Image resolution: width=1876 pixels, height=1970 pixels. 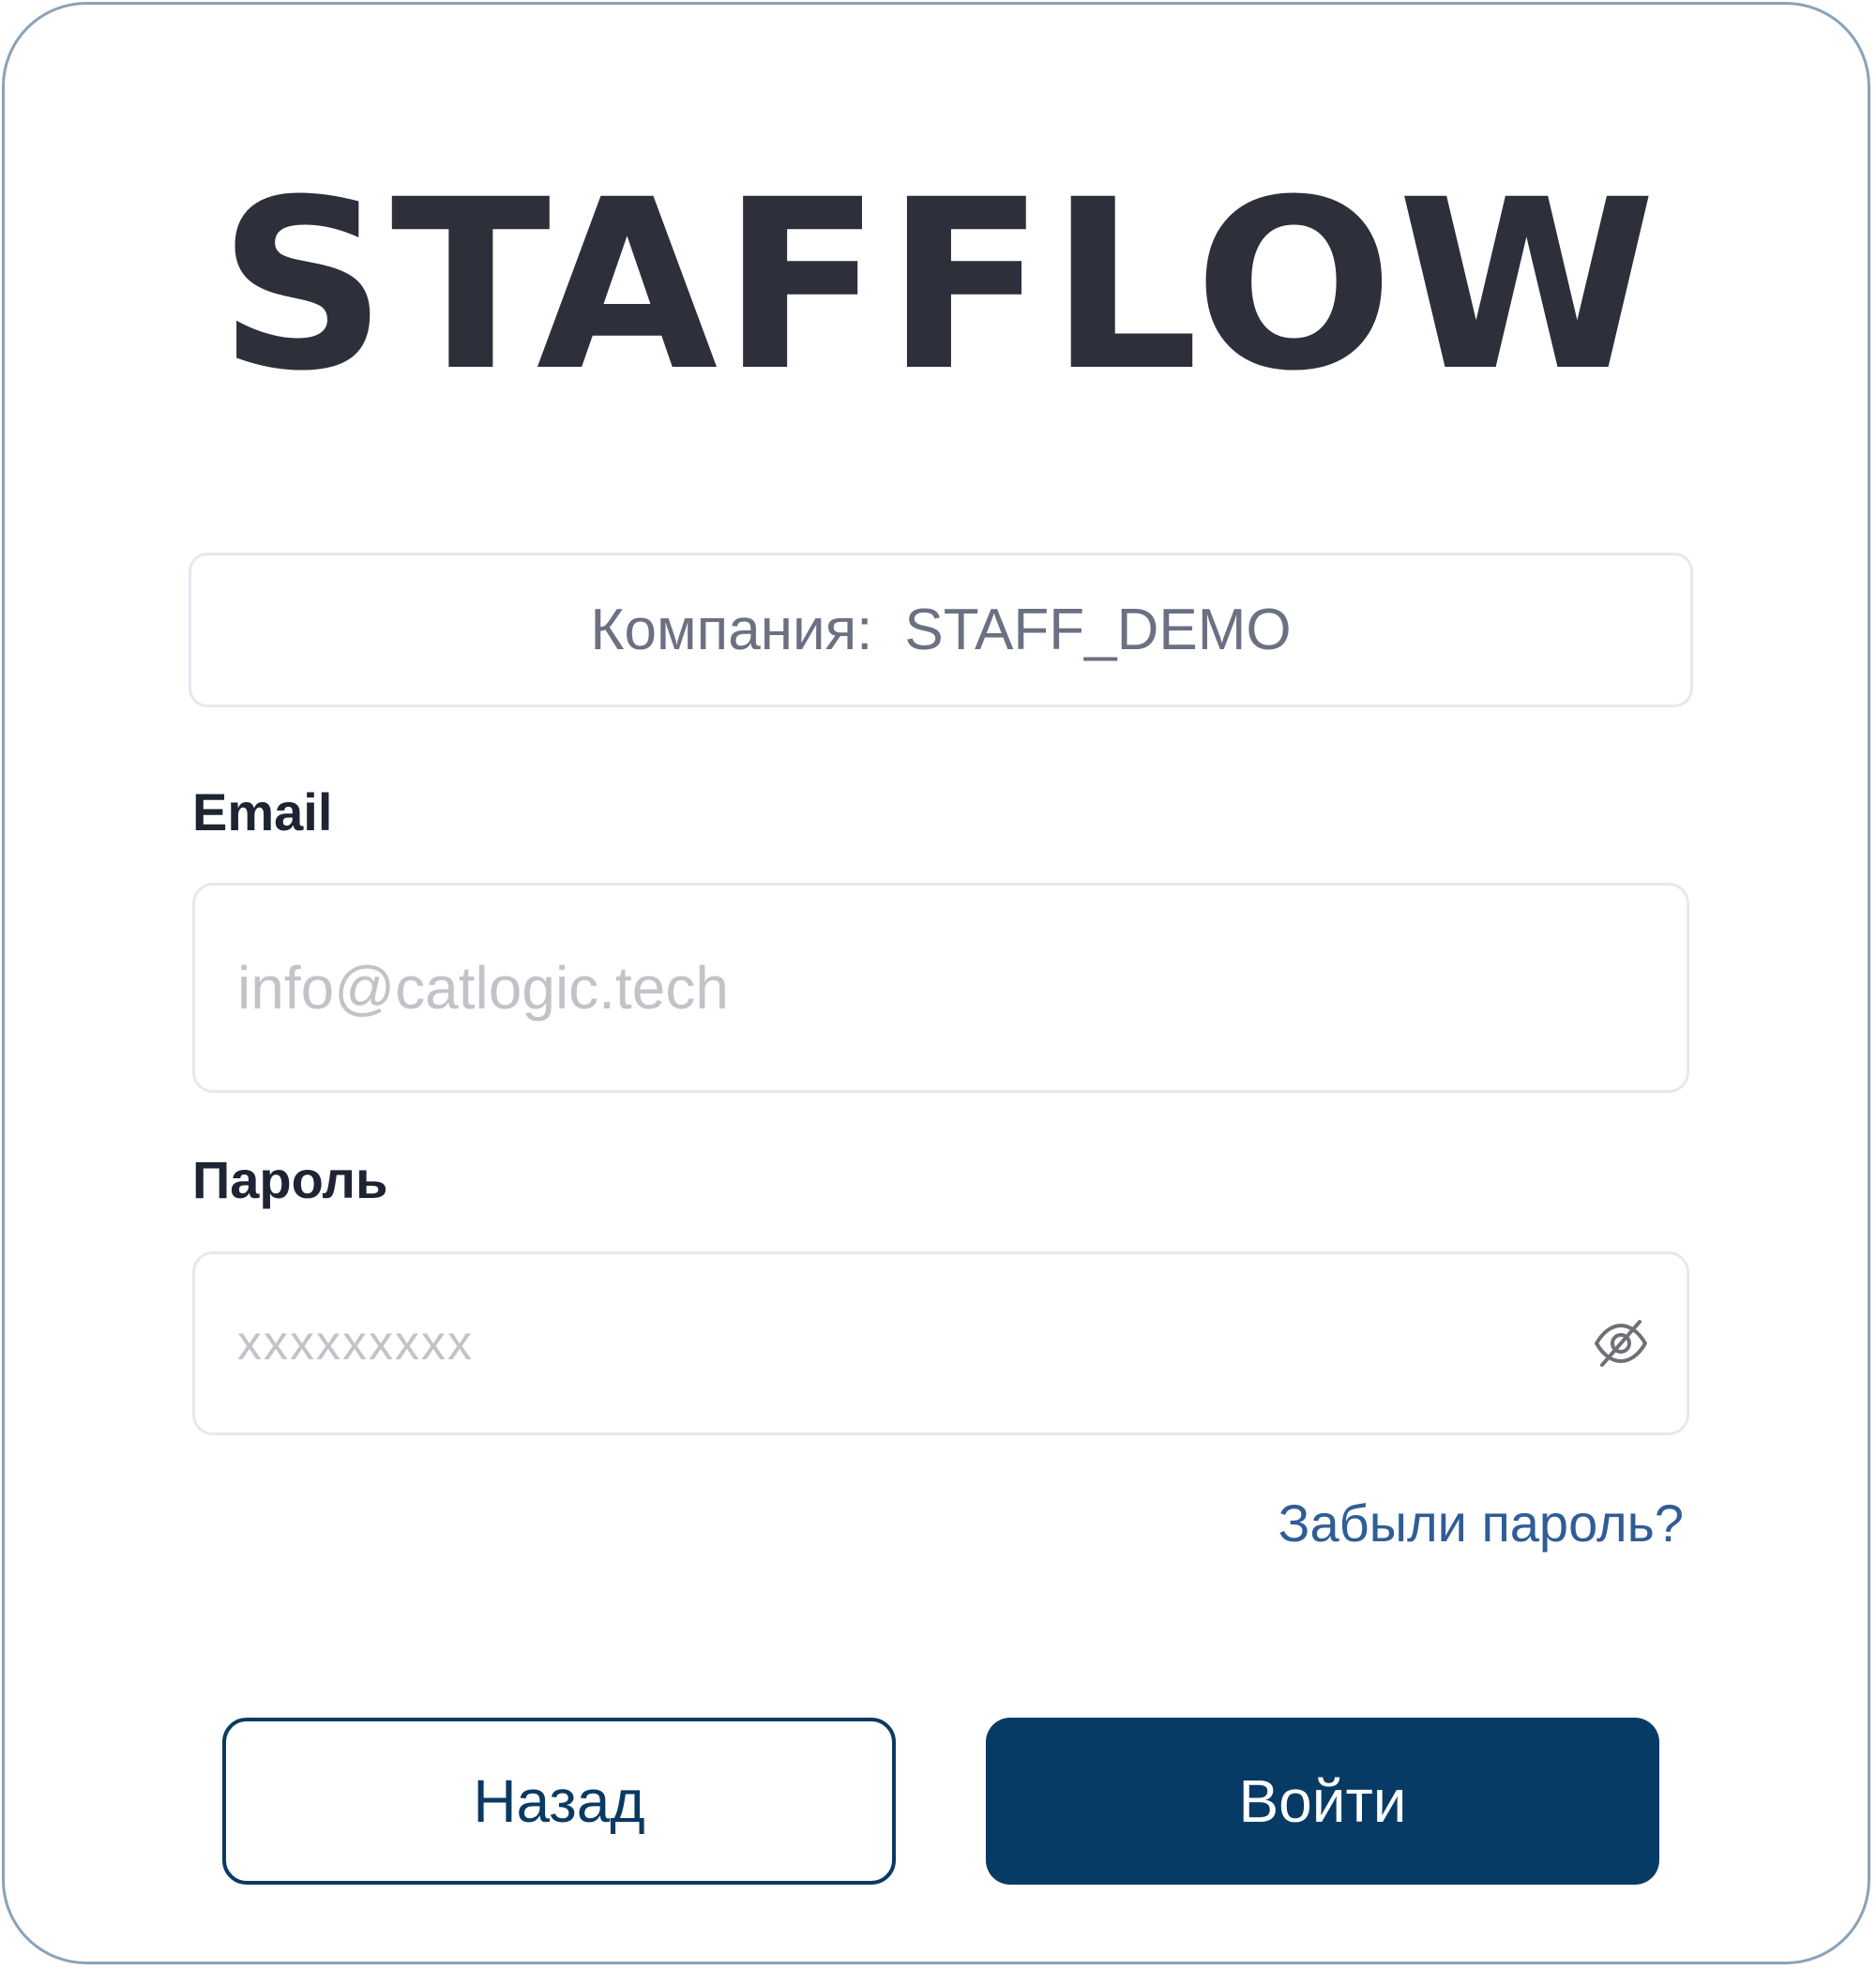 What do you see at coordinates (559, 1801) in the screenshot?
I see `back-button: Назад` at bounding box center [559, 1801].